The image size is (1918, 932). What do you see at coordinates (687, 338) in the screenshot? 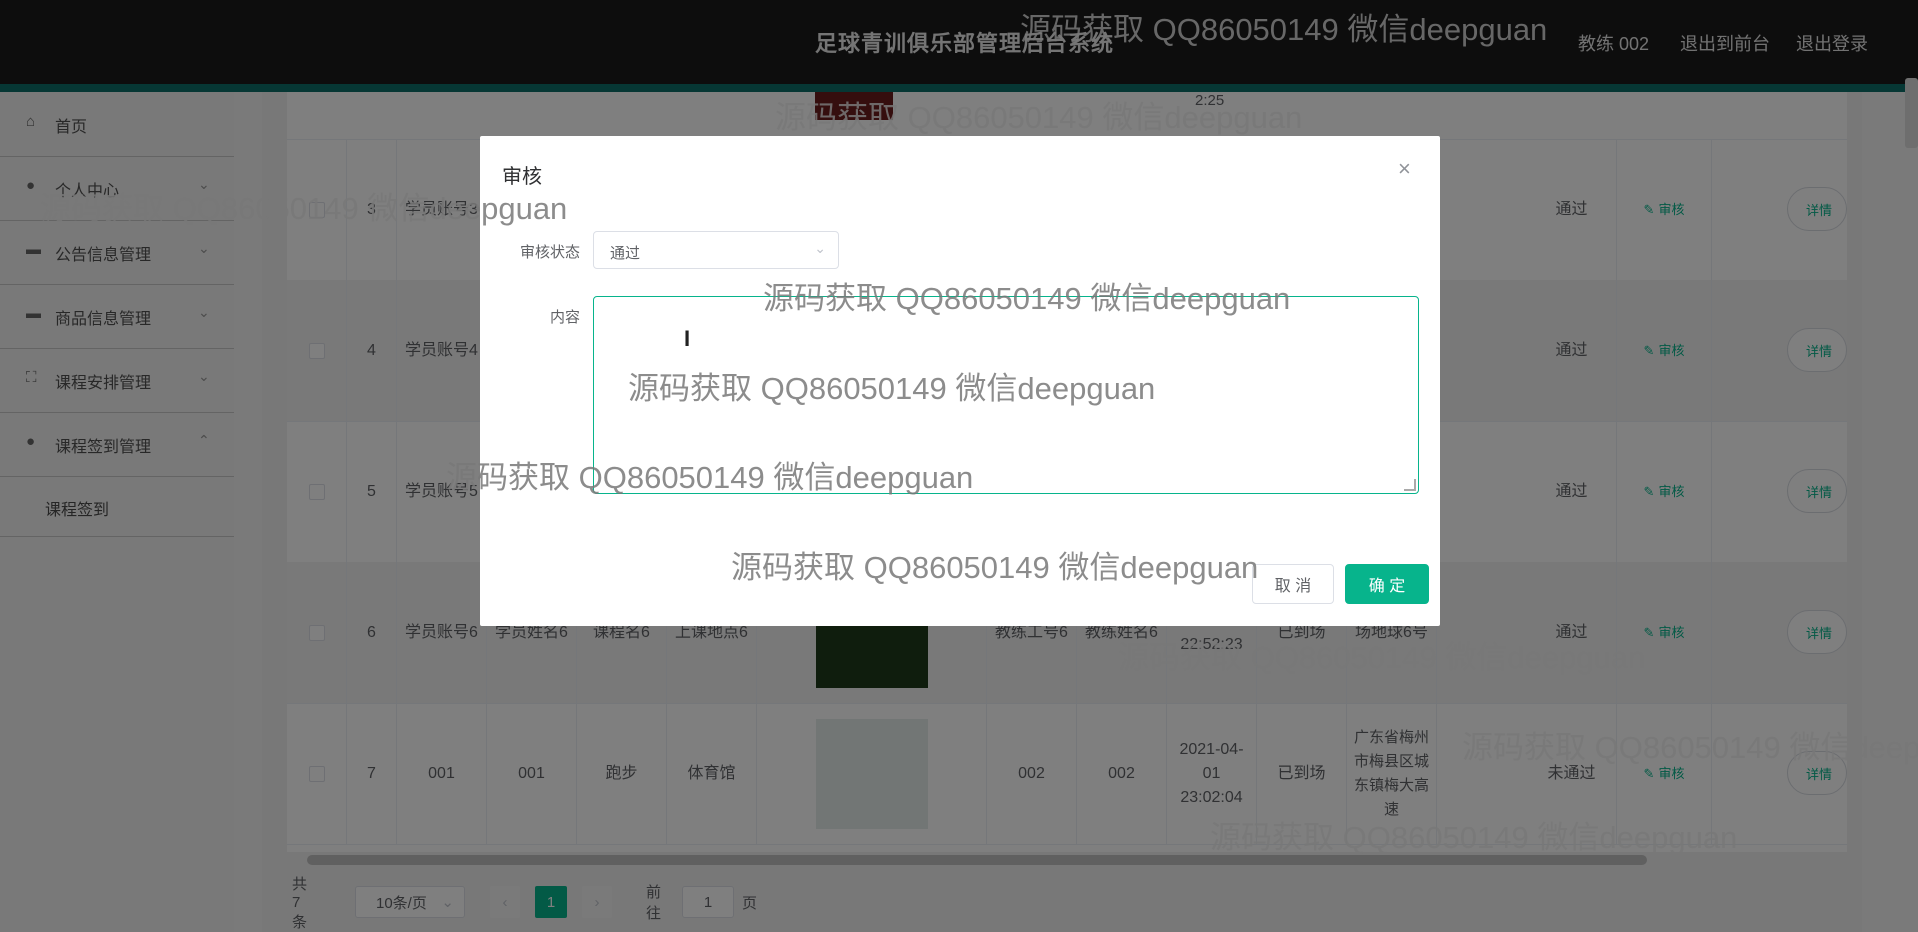
I see `text-cursor-icon: I` at bounding box center [687, 338].